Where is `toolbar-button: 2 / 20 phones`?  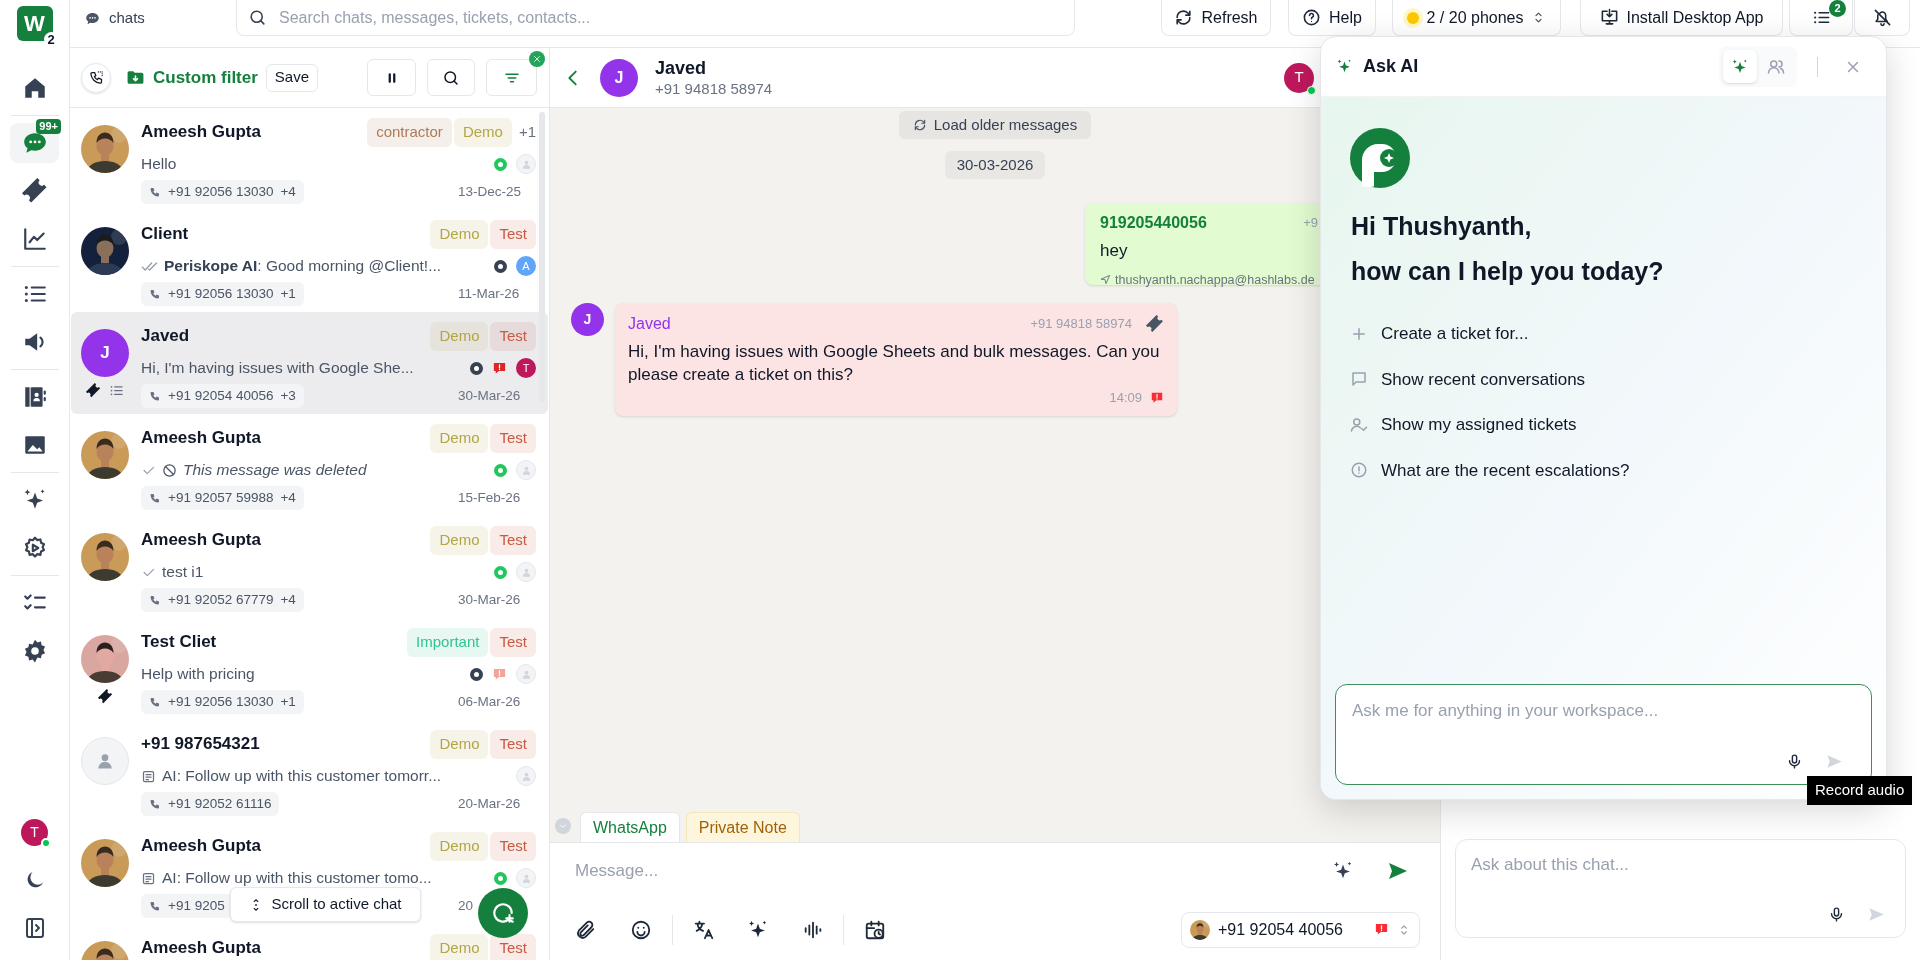
toolbar-button: 2 / 20 phones is located at coordinates (1476, 18).